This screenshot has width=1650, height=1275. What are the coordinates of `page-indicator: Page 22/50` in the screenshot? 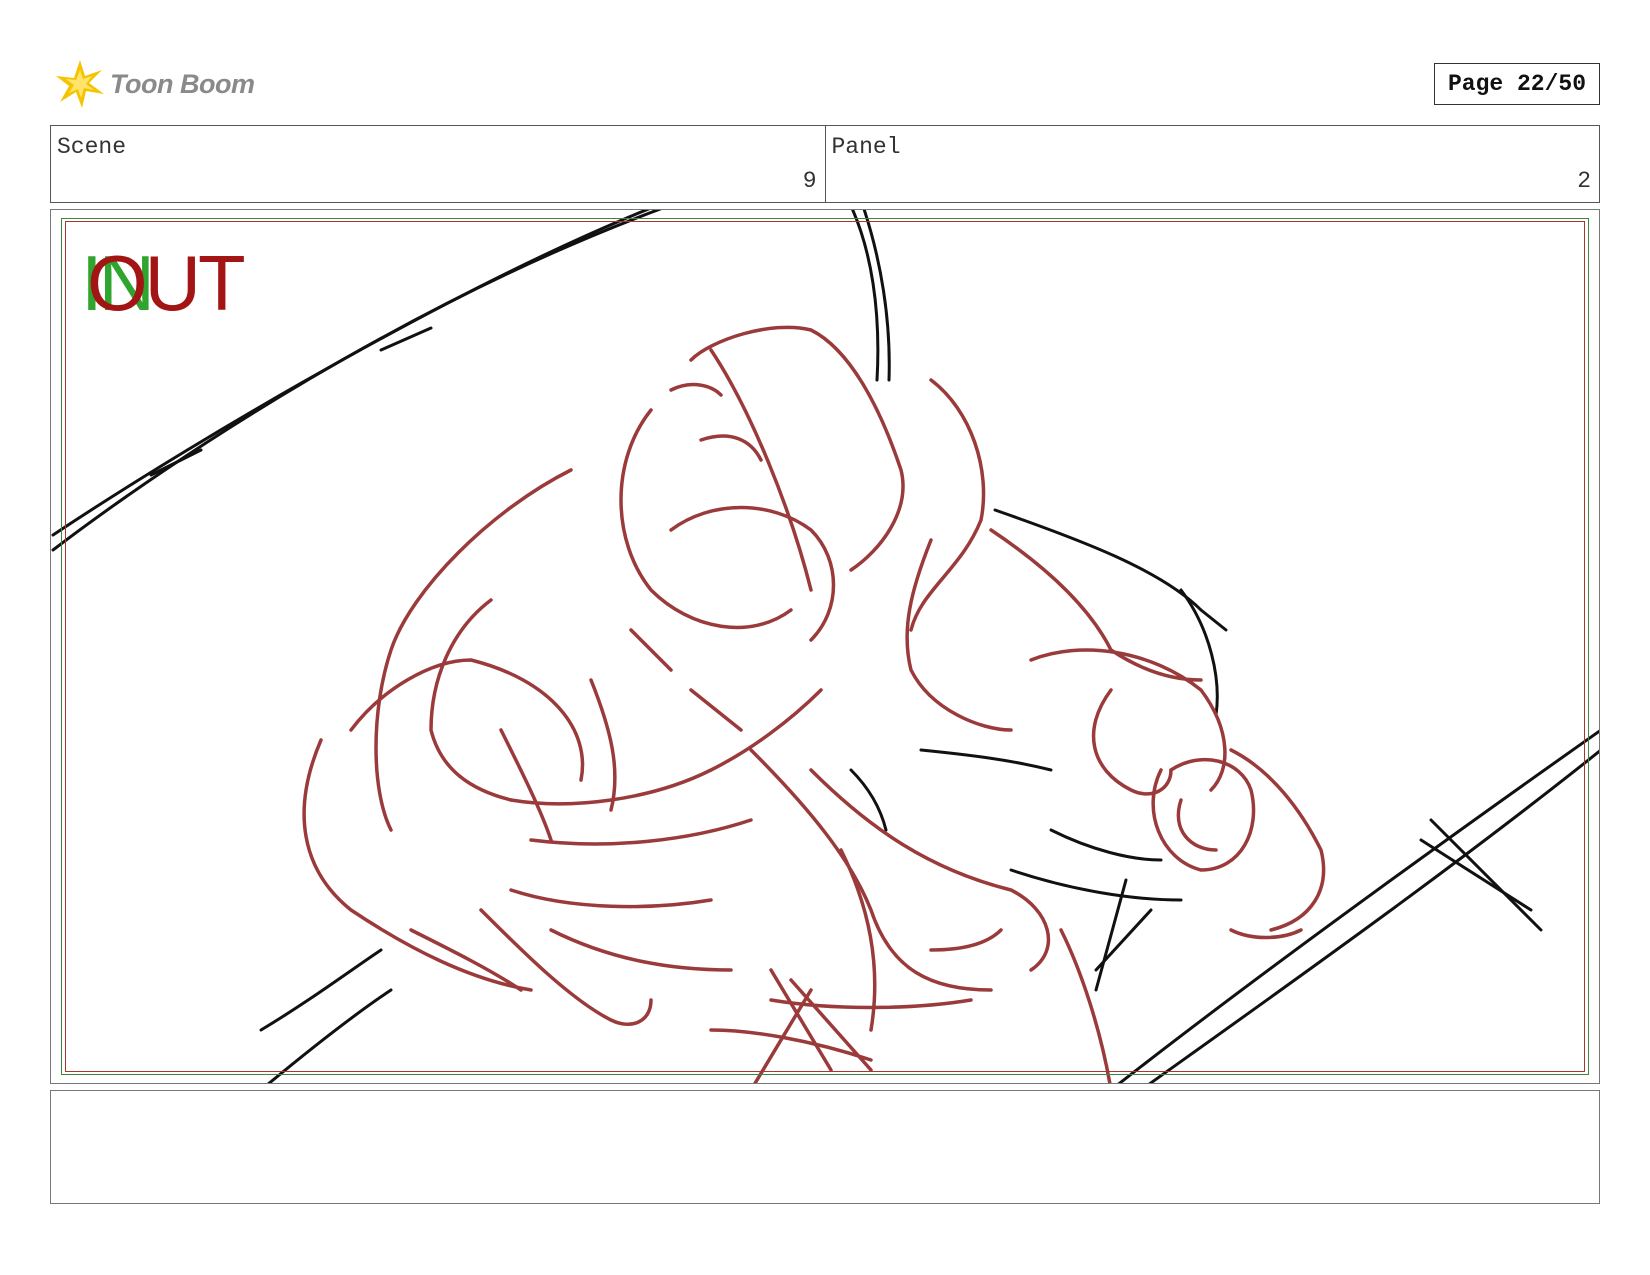 It's located at (1517, 84).